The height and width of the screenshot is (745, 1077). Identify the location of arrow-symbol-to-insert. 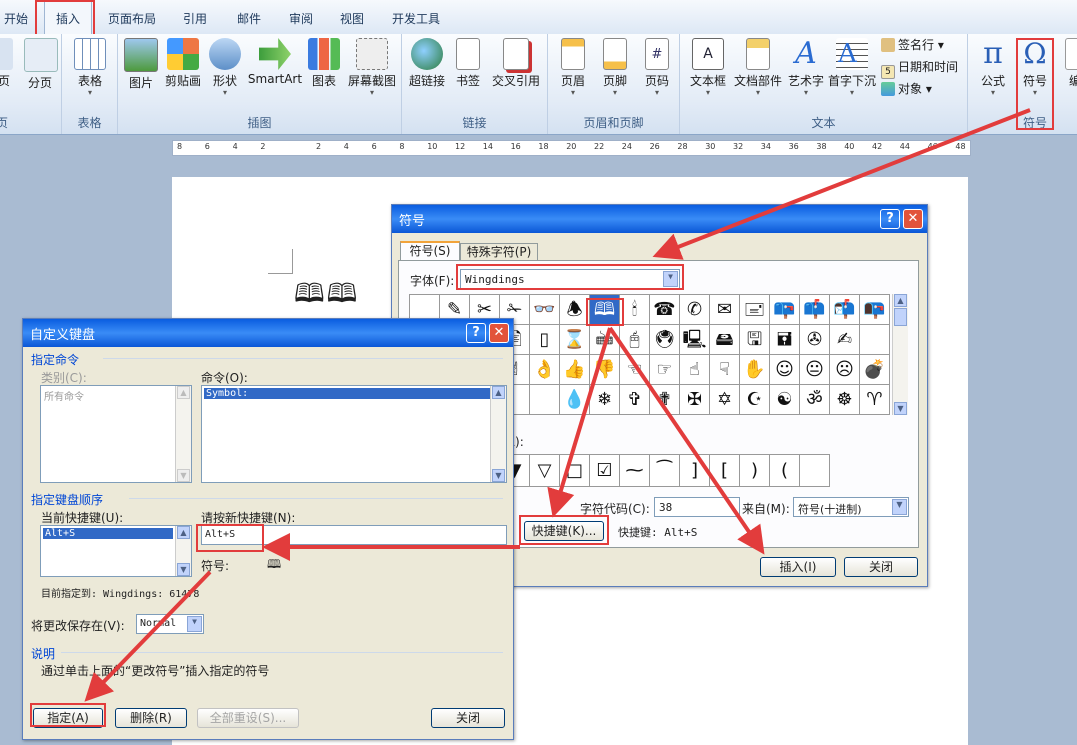
(686, 440).